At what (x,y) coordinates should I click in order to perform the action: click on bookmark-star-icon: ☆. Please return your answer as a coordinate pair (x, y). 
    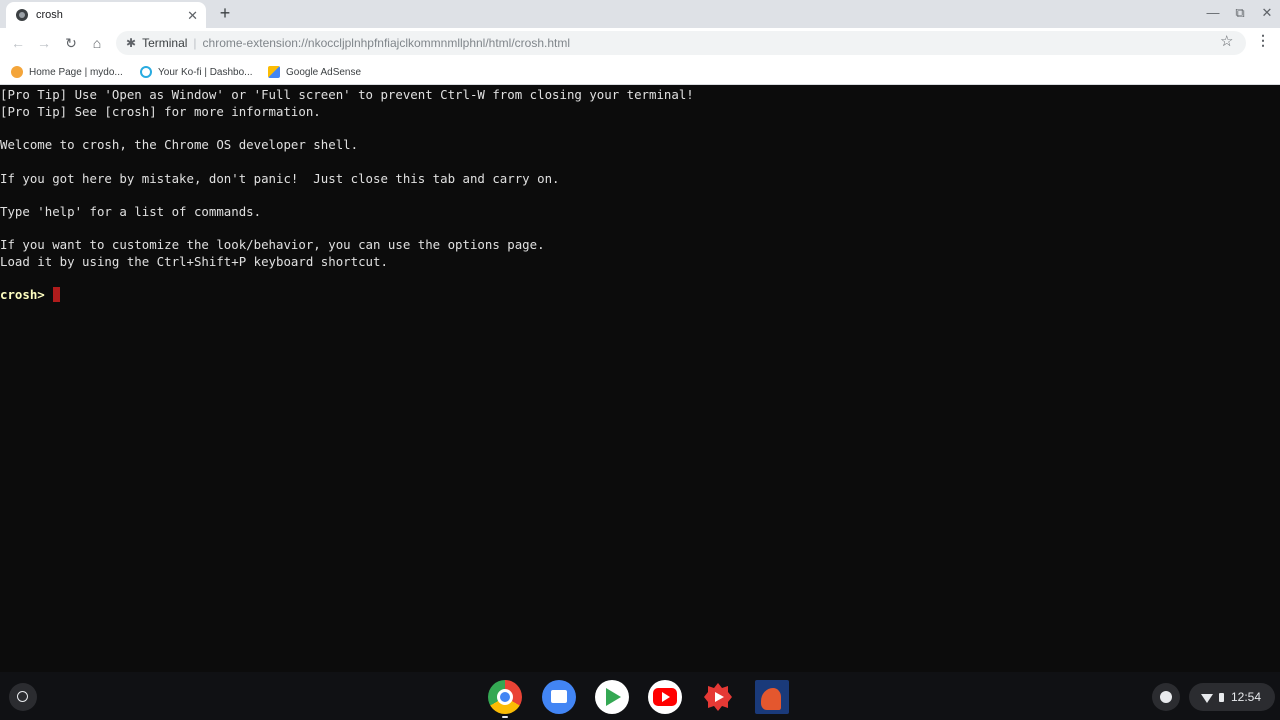
    Looking at the image, I should click on (1226, 41).